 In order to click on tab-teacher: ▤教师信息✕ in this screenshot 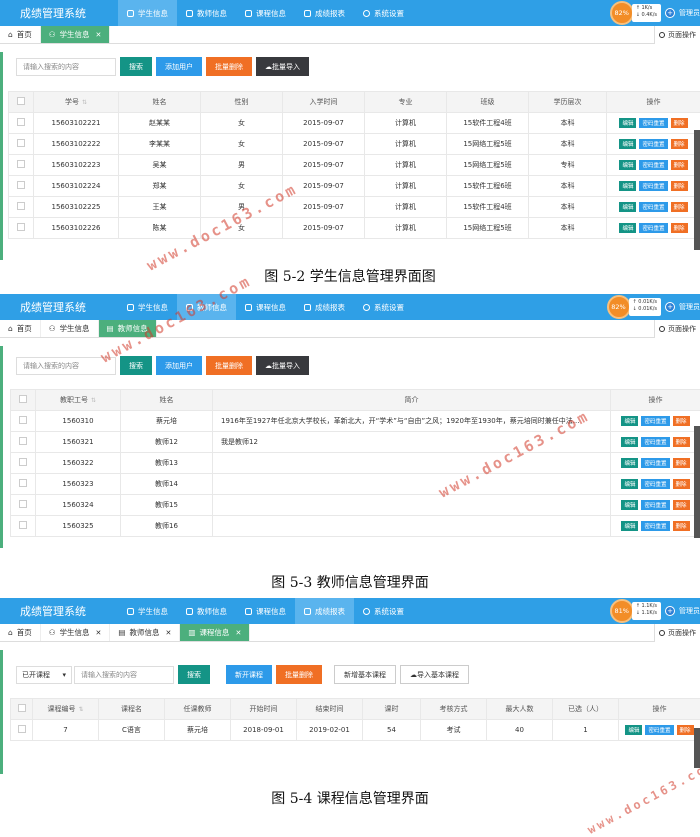, I will do `click(145, 632)`.